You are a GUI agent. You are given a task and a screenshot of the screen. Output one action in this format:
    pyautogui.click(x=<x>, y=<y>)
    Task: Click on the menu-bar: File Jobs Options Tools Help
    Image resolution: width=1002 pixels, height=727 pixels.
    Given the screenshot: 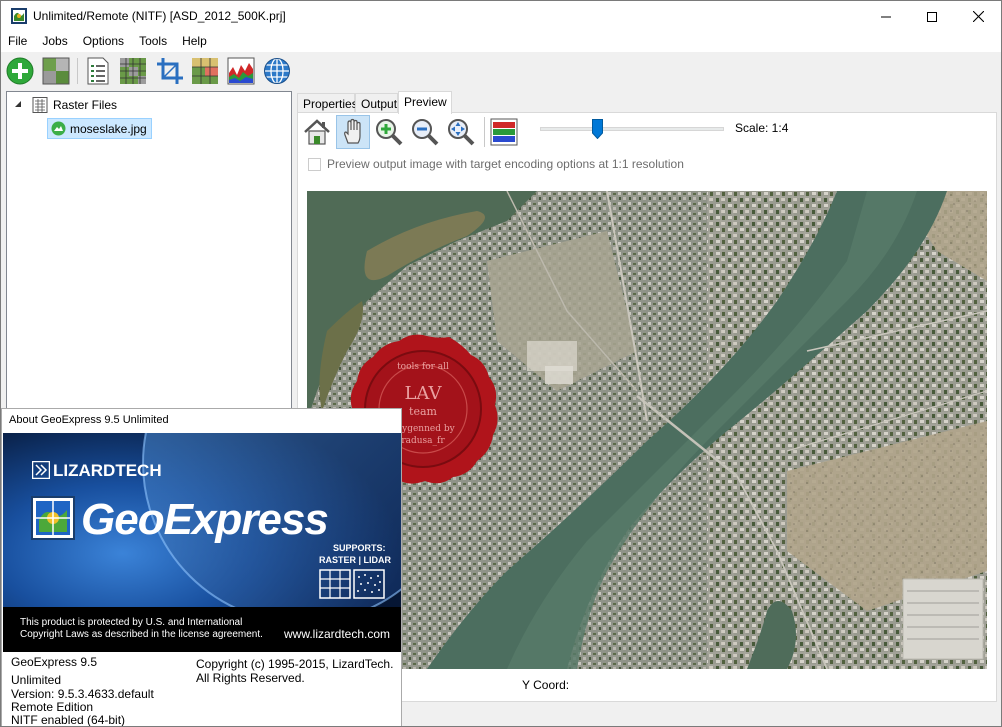 What is the action you would take?
    pyautogui.click(x=501, y=42)
    